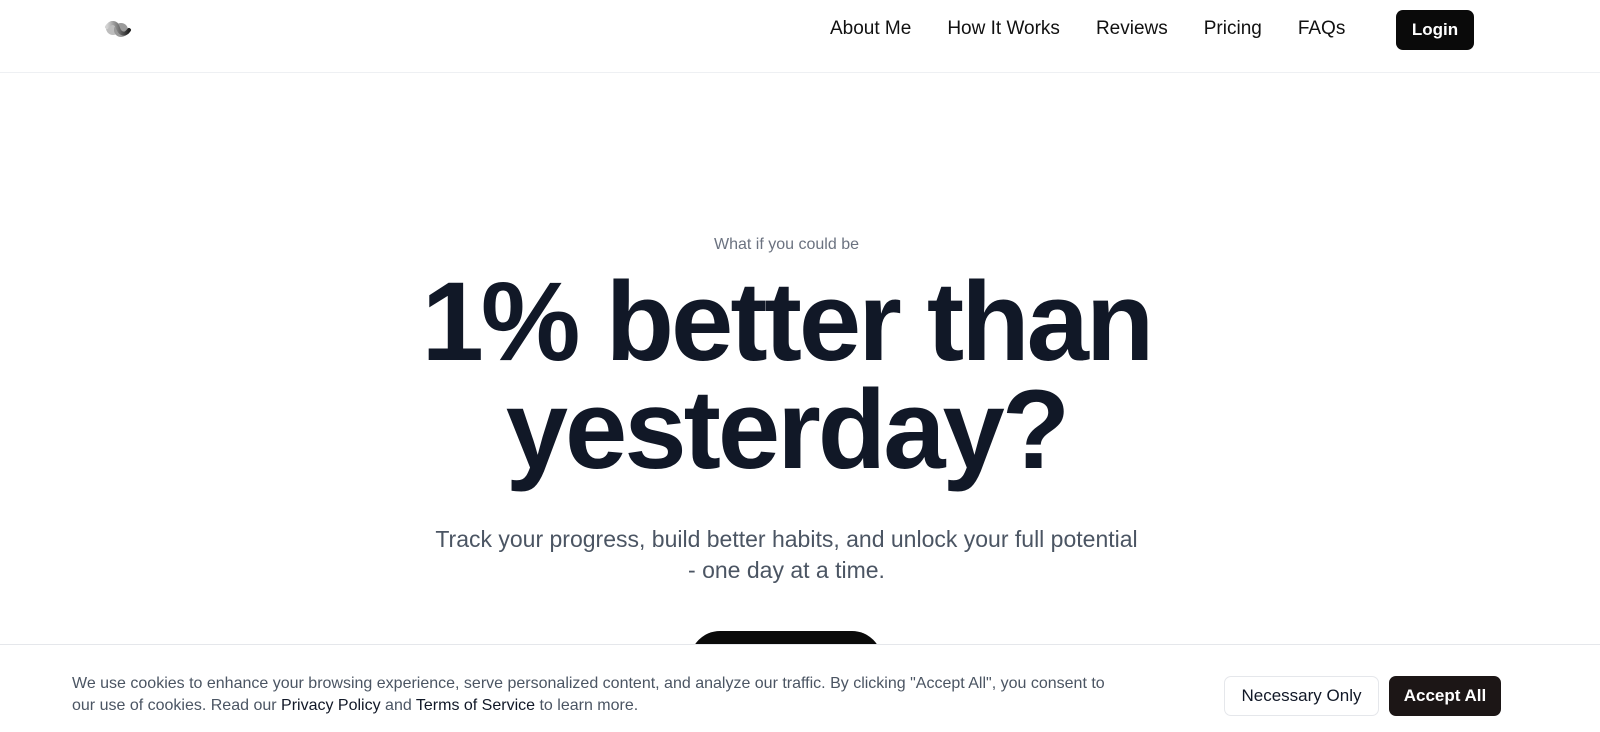 Image resolution: width=1600 pixels, height=732 pixels. Describe the element at coordinates (475, 705) in the screenshot. I see `terms-of-service-link: Terms of Service` at that location.